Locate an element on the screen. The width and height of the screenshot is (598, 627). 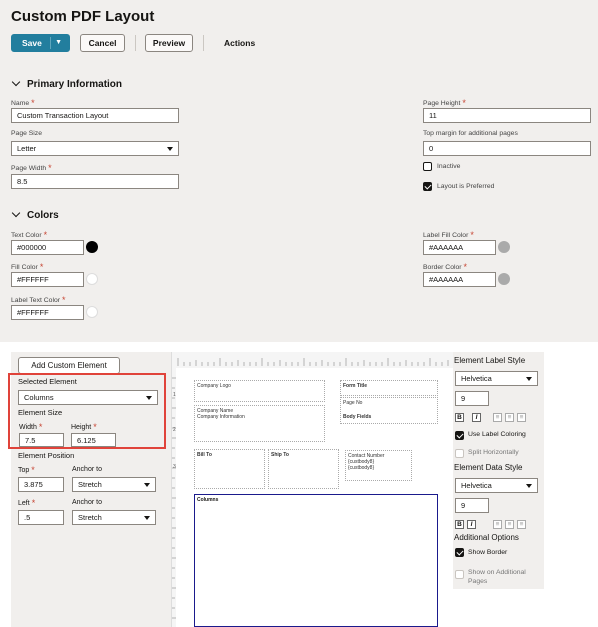
fill-color-field: #FFFFFF is located at coordinates (47, 279).